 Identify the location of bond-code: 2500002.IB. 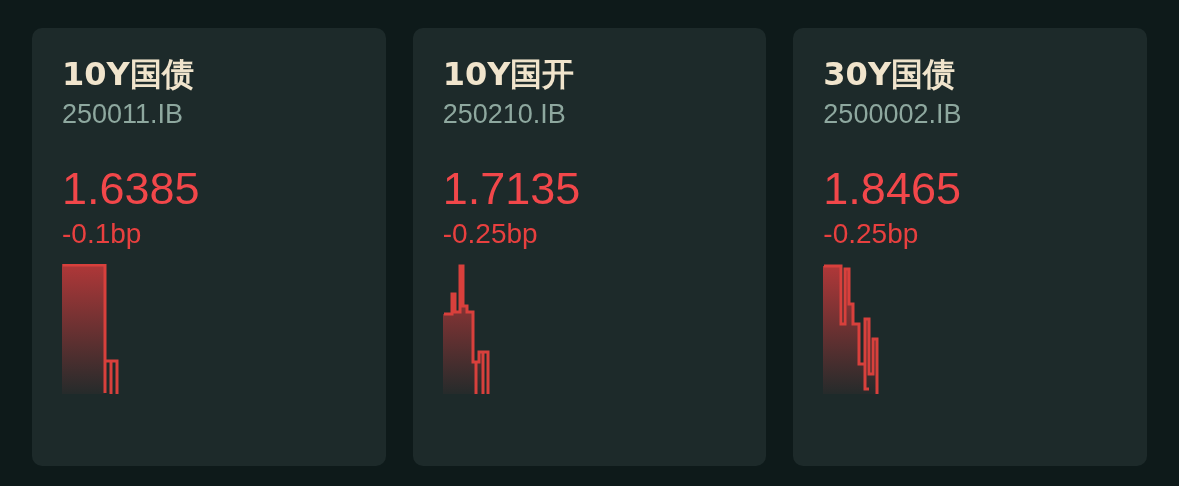
(892, 114).